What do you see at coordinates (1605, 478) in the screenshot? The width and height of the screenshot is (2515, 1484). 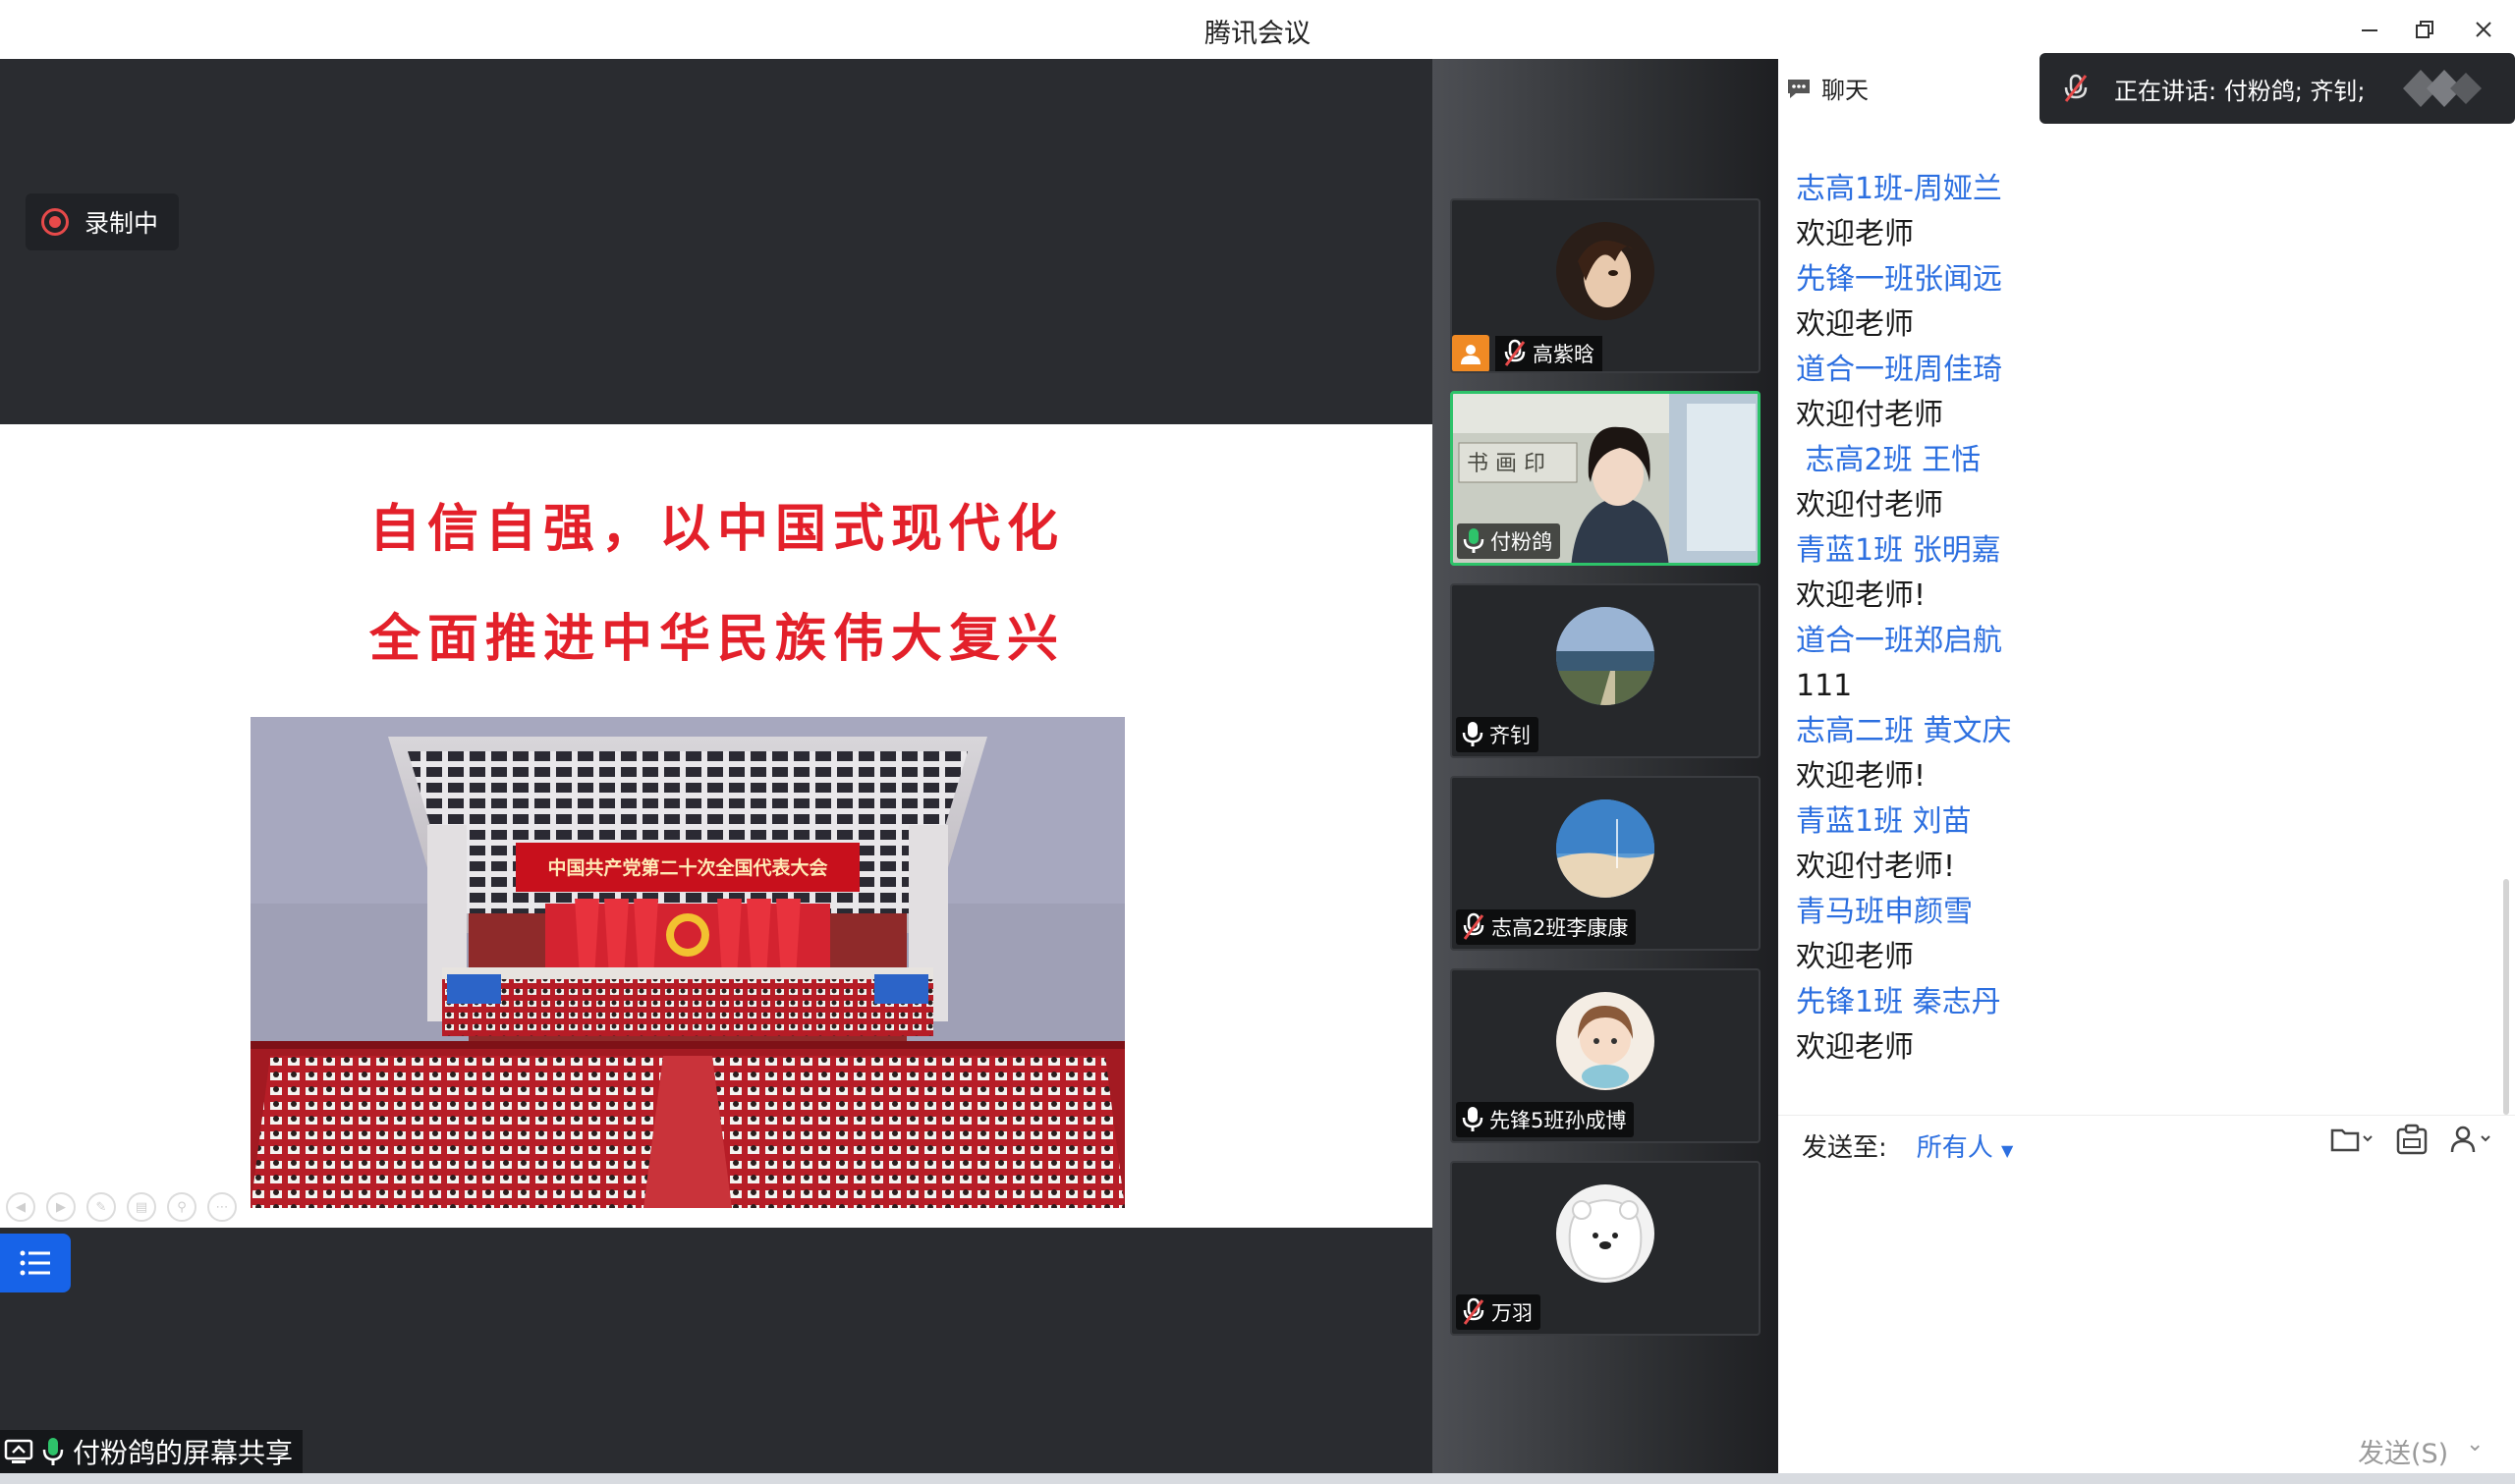 I see `participant-tile-active-speaker: 书 画 印 付粉鸽` at bounding box center [1605, 478].